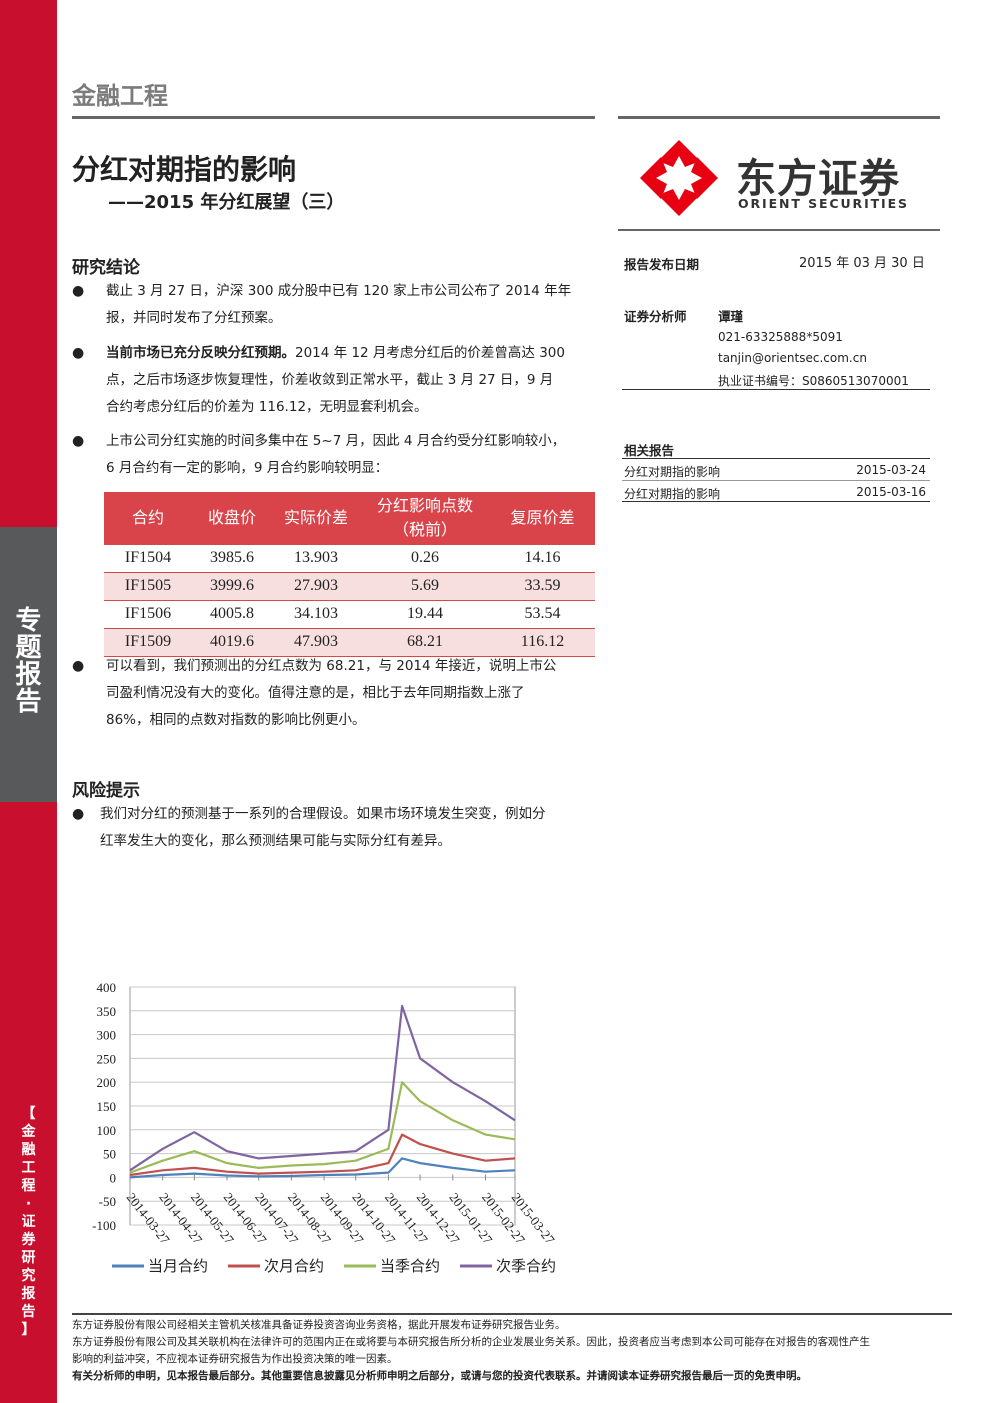 The image size is (992, 1403). I want to click on related-item-date: 2015-03-24, so click(891, 470).